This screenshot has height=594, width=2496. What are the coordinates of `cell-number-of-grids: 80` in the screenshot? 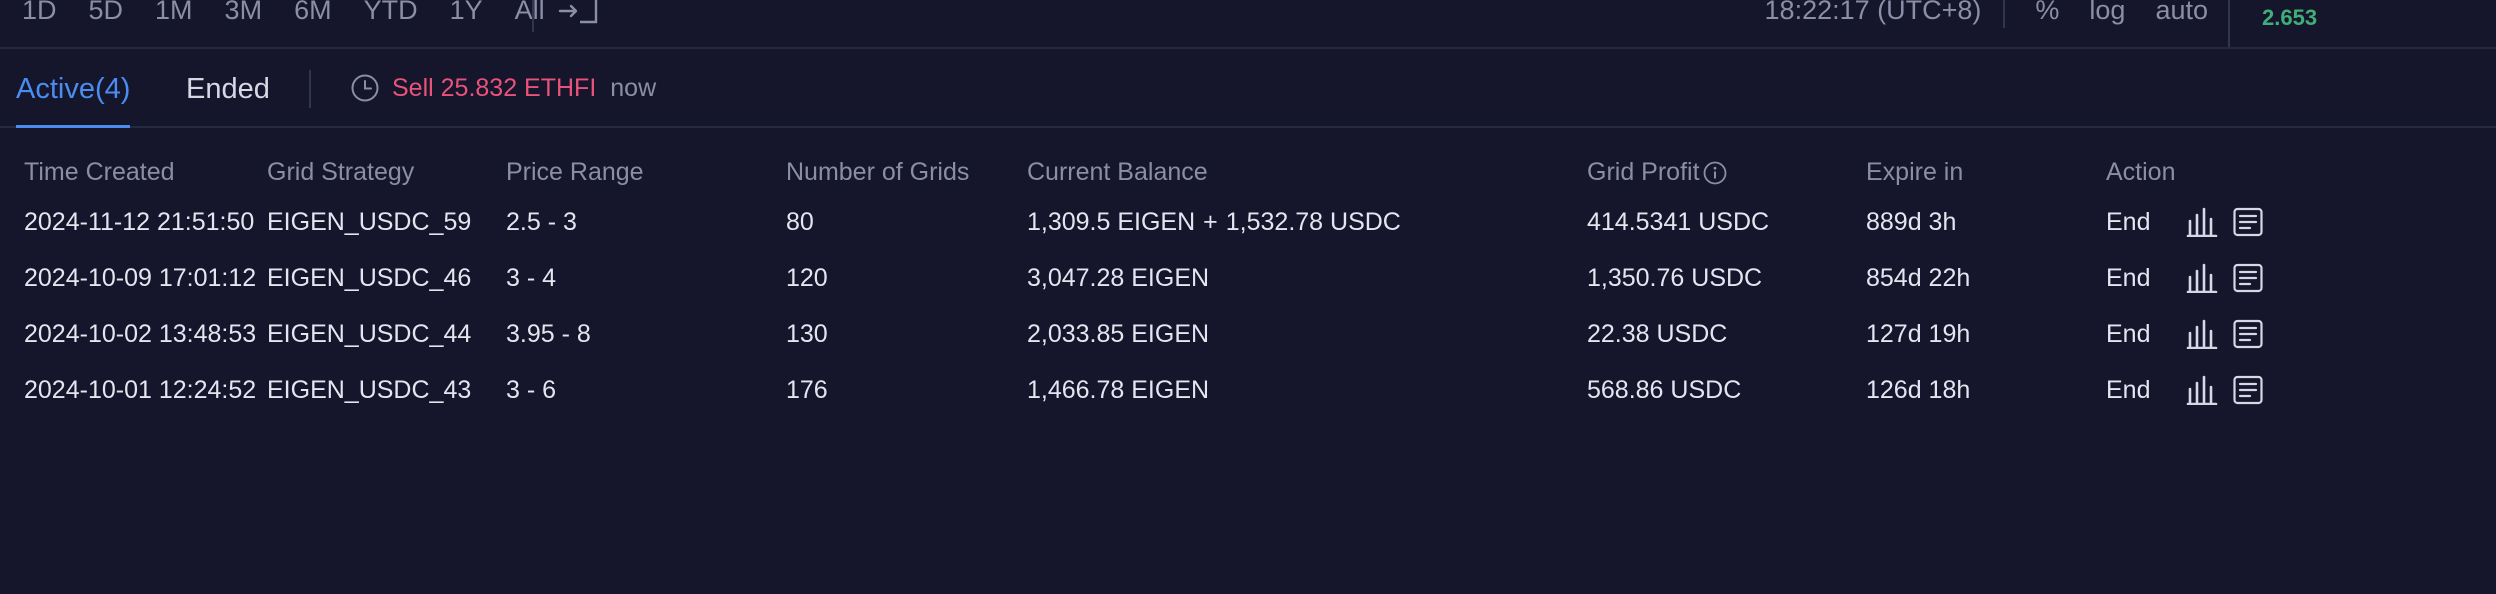 It's located at (800, 222).